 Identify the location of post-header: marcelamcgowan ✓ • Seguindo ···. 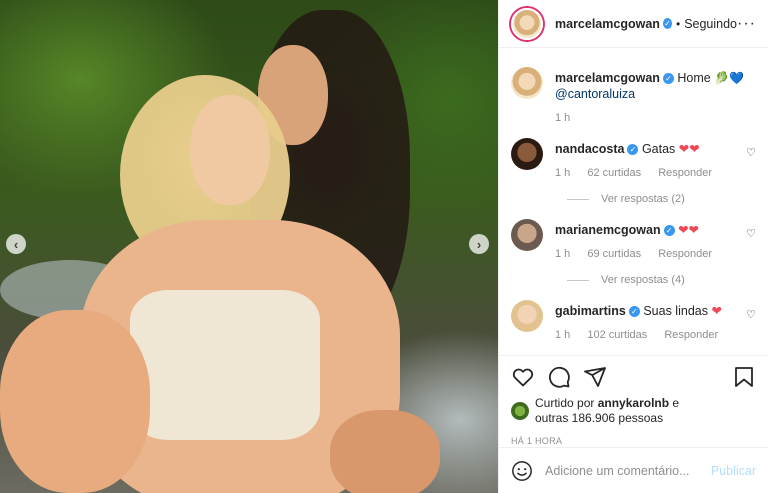
(633, 24).